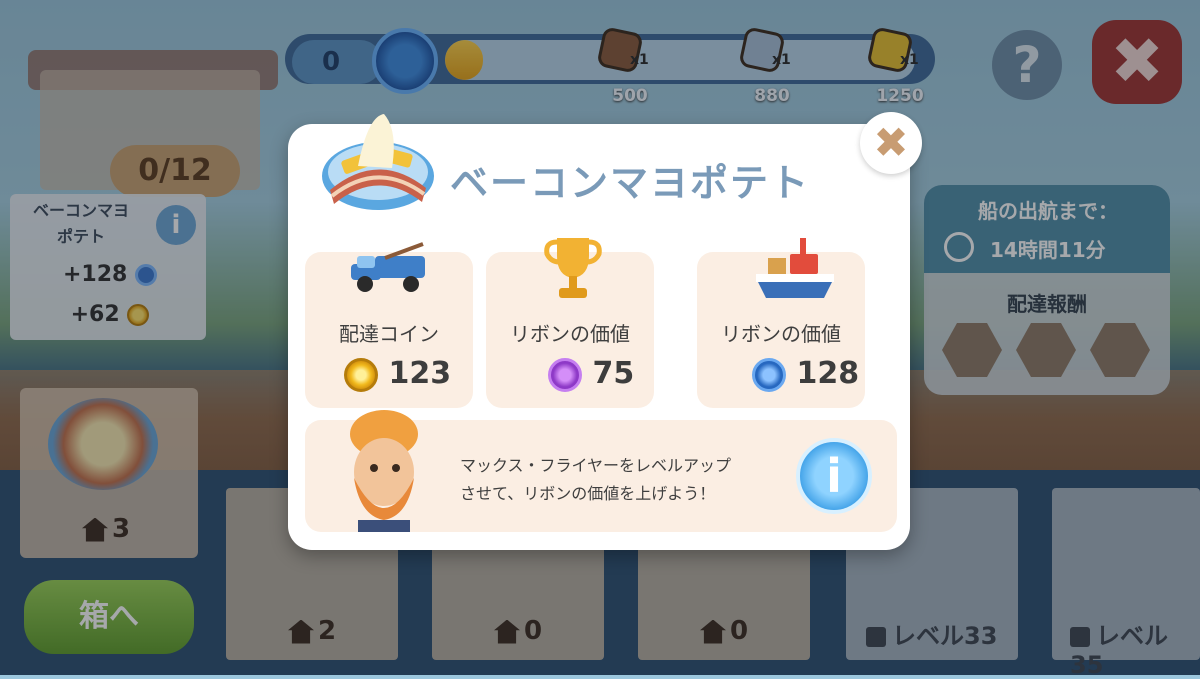 The image size is (1200, 679). What do you see at coordinates (596, 465) in the screenshot?
I see `hint-line1: マックス・フライヤーをレベルアップ` at bounding box center [596, 465].